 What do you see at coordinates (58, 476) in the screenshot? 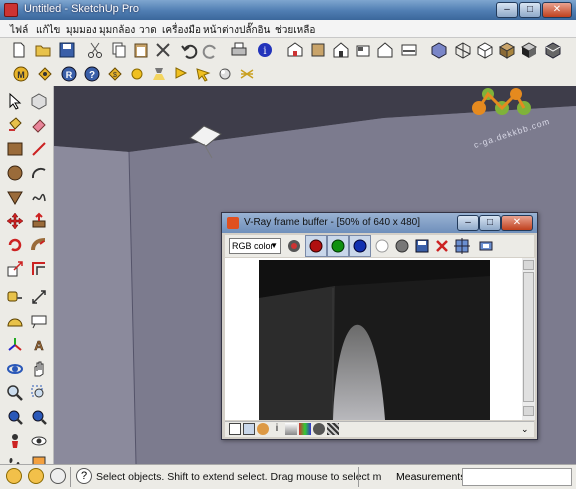
I see `user-icon` at bounding box center [58, 476].